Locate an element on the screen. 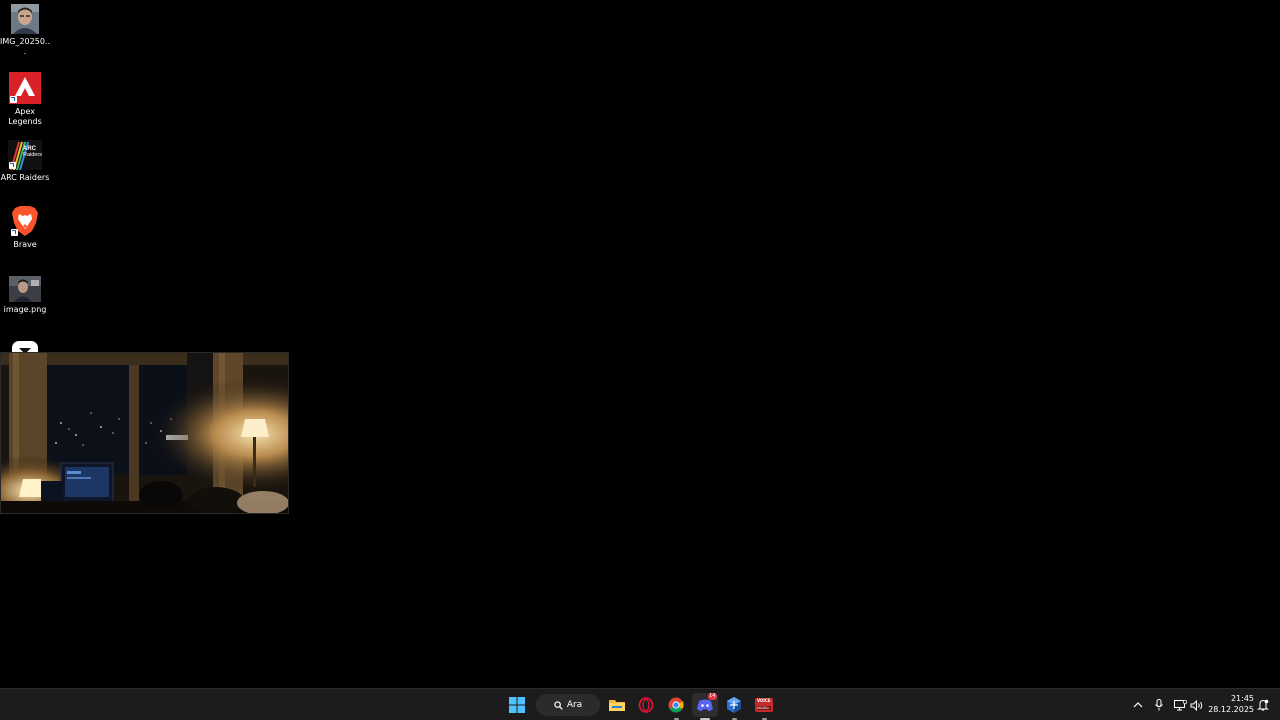 Image resolution: width=1280 pixels, height=720 pixels. arc-raiders-icon: ARC Raiders is located at coordinates (25, 155).